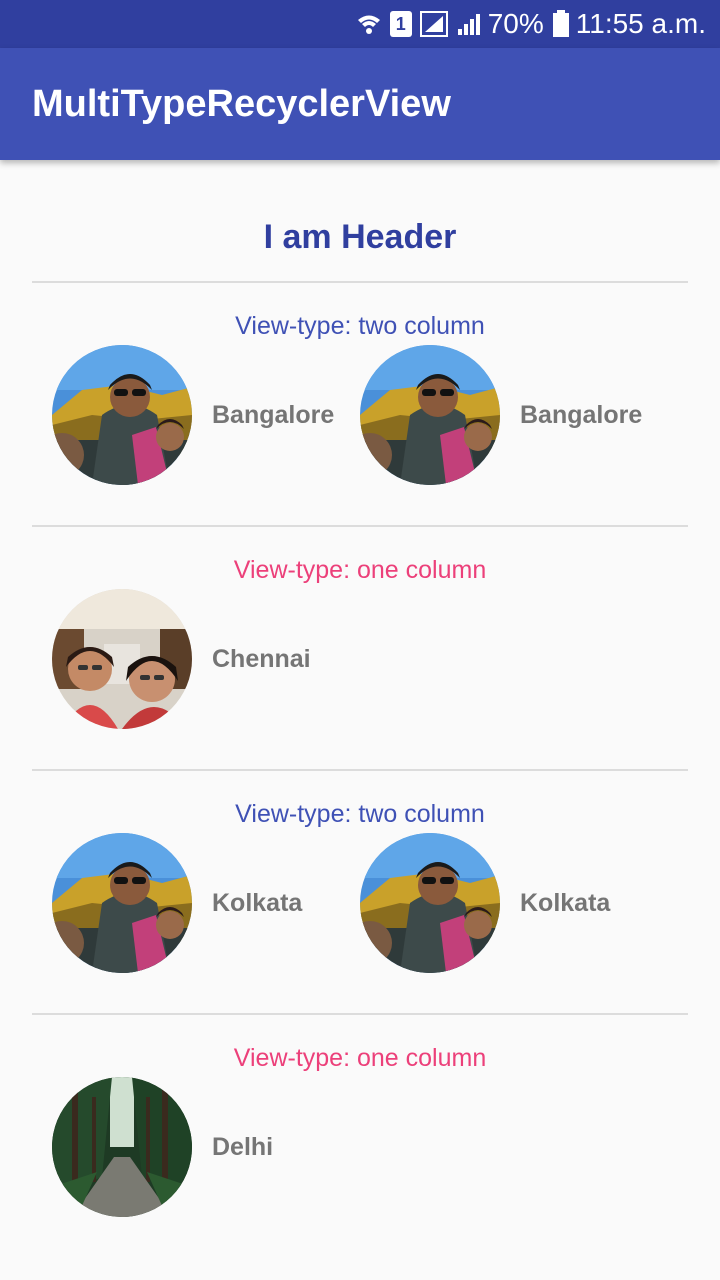 The width and height of the screenshot is (720, 1280). What do you see at coordinates (369, 24) in the screenshot?
I see `wifi-icon` at bounding box center [369, 24].